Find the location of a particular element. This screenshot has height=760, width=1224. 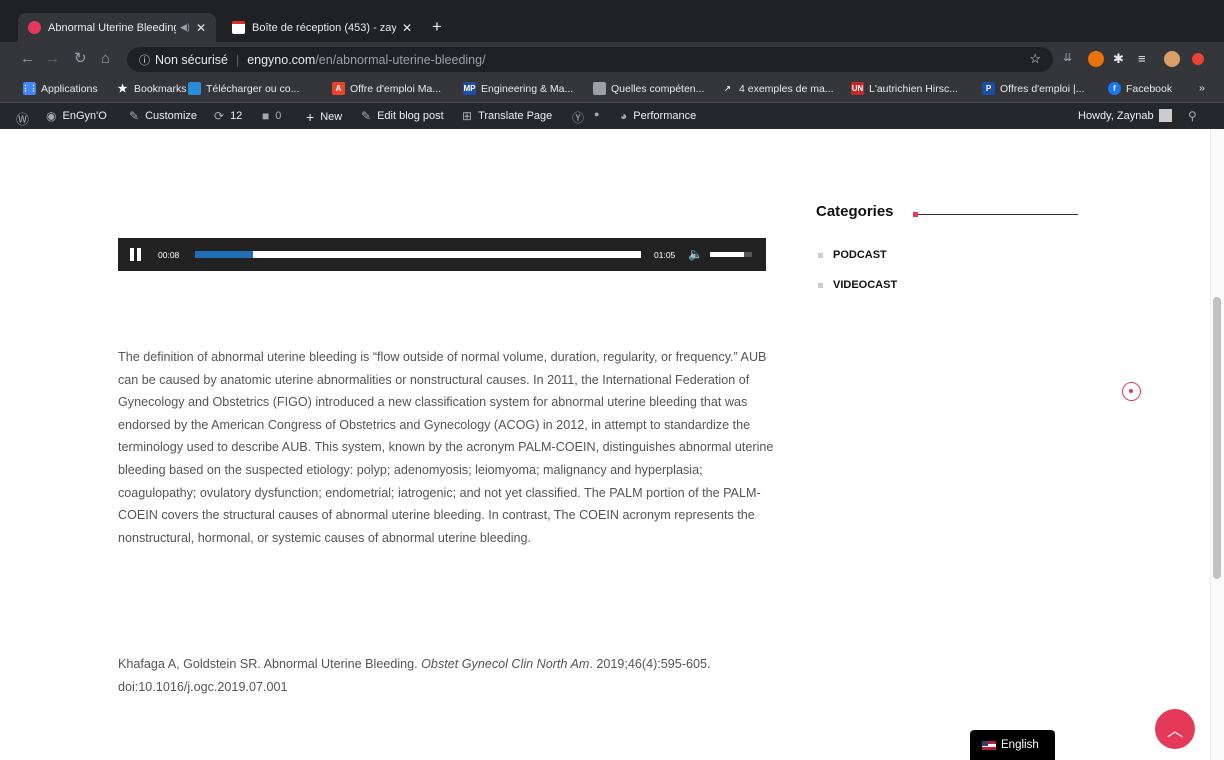

us-flag-icon is located at coordinates (989, 745).